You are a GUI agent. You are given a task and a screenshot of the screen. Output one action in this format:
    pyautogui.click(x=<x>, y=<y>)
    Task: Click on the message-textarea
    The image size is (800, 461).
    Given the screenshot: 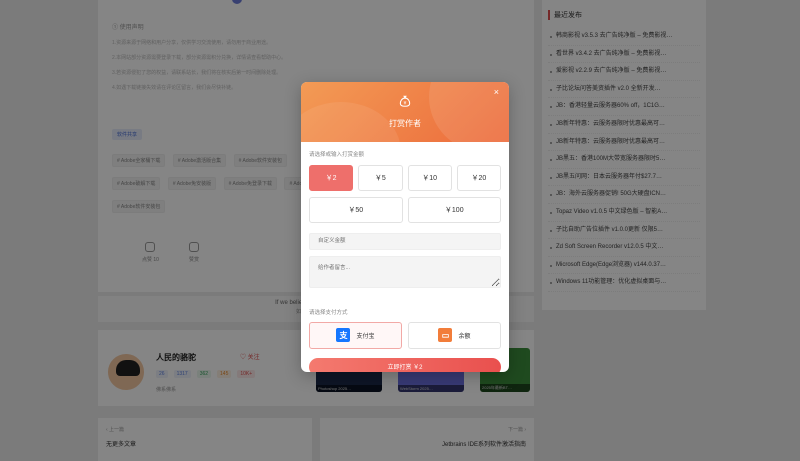 What is the action you would take?
    pyautogui.click(x=405, y=271)
    